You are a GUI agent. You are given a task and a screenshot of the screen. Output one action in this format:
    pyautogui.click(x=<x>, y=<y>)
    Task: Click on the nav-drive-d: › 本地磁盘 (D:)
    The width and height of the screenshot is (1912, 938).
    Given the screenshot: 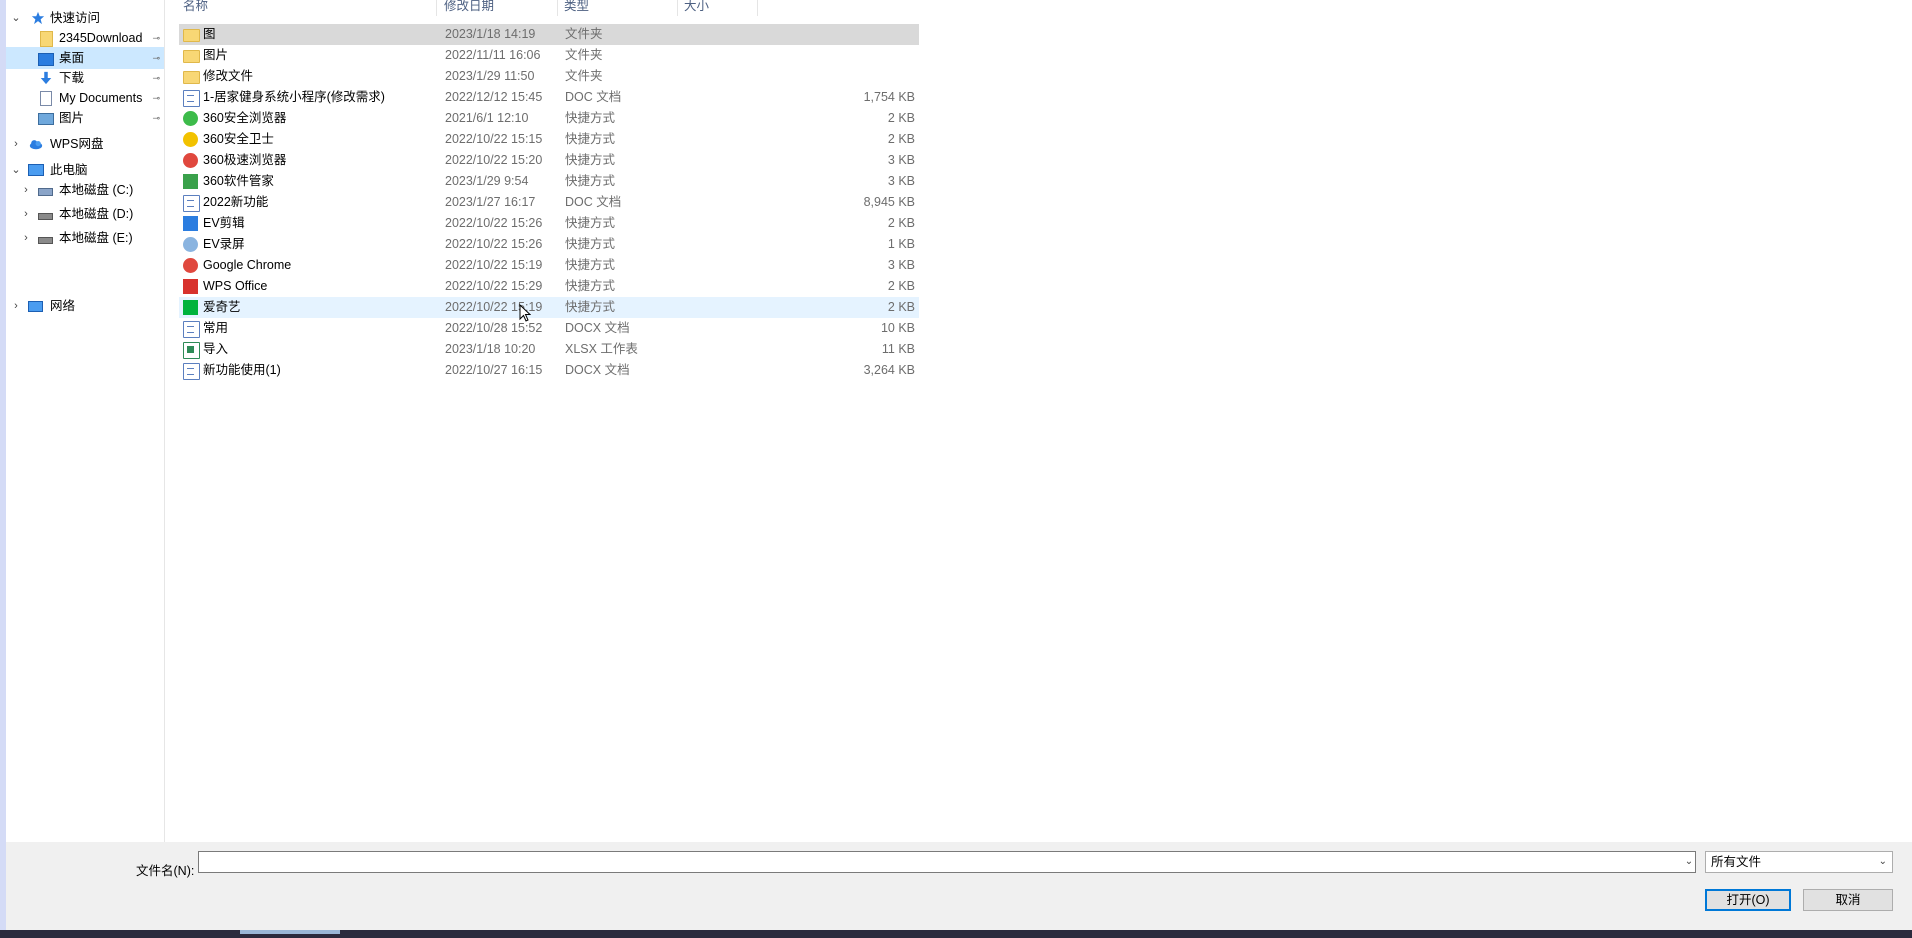 What is the action you would take?
    pyautogui.click(x=85, y=214)
    